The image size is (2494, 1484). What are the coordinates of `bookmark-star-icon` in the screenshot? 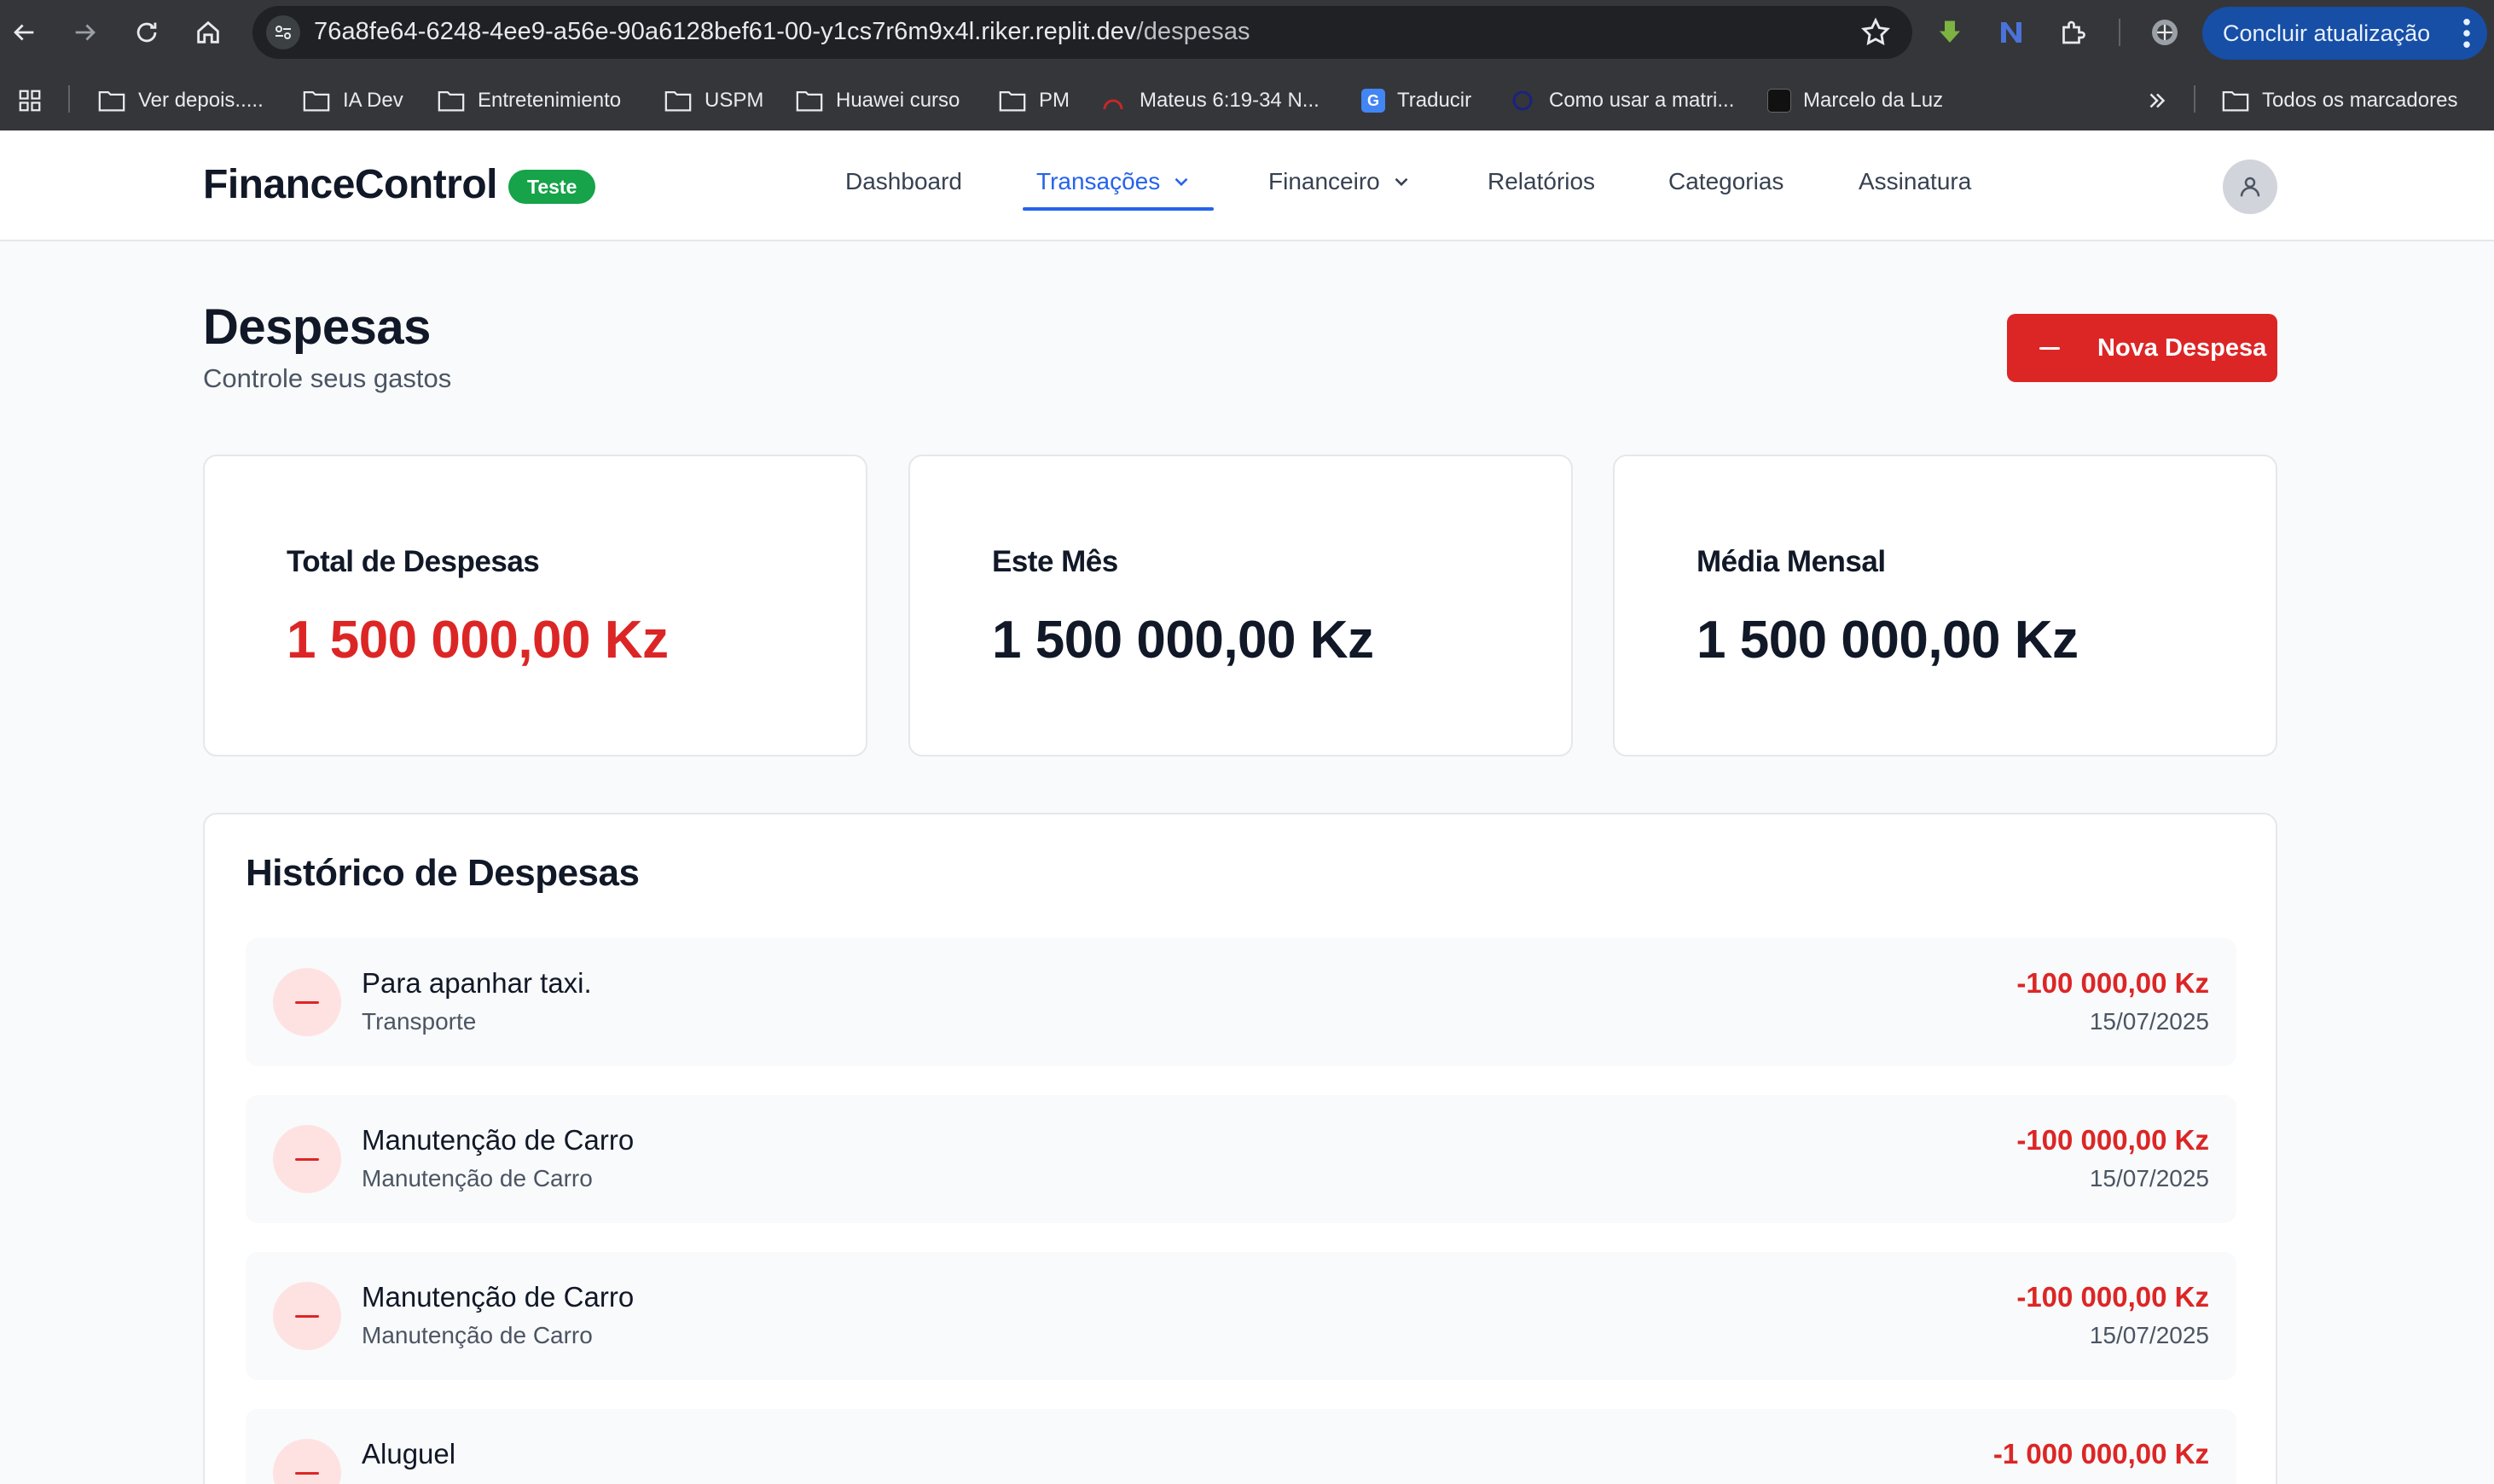 It's located at (1875, 32).